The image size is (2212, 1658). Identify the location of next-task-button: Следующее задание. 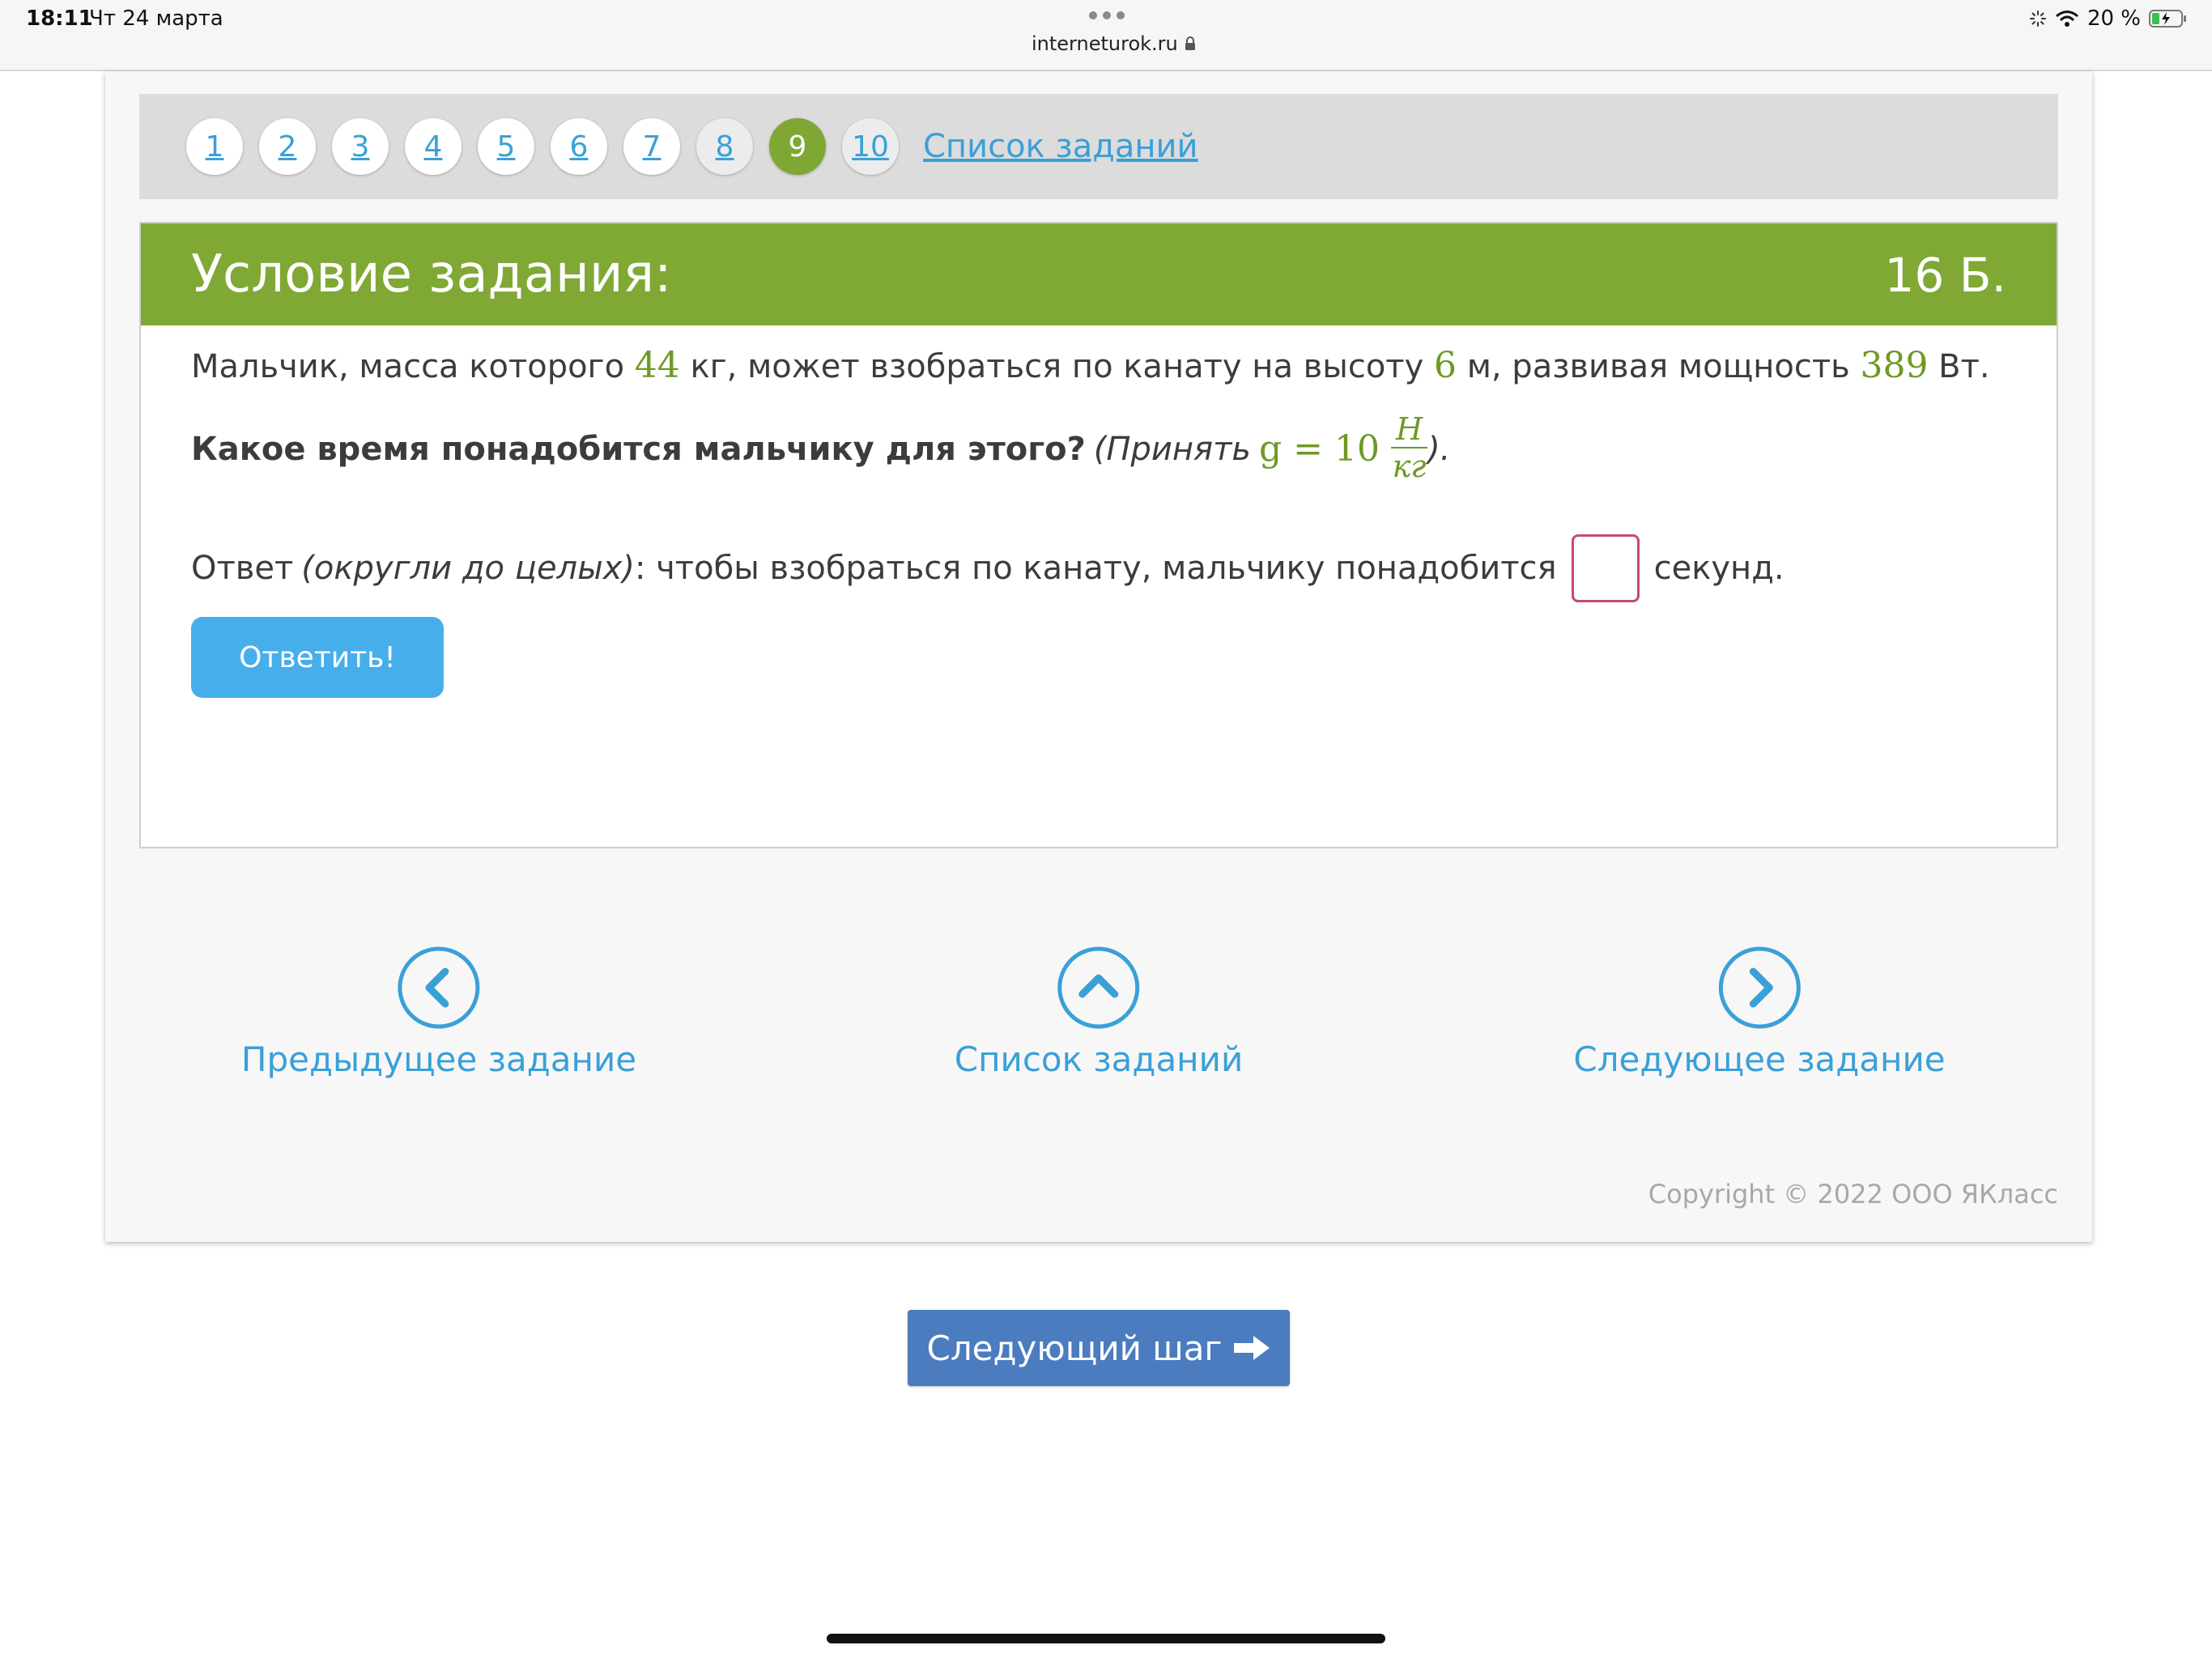
(1760, 1012).